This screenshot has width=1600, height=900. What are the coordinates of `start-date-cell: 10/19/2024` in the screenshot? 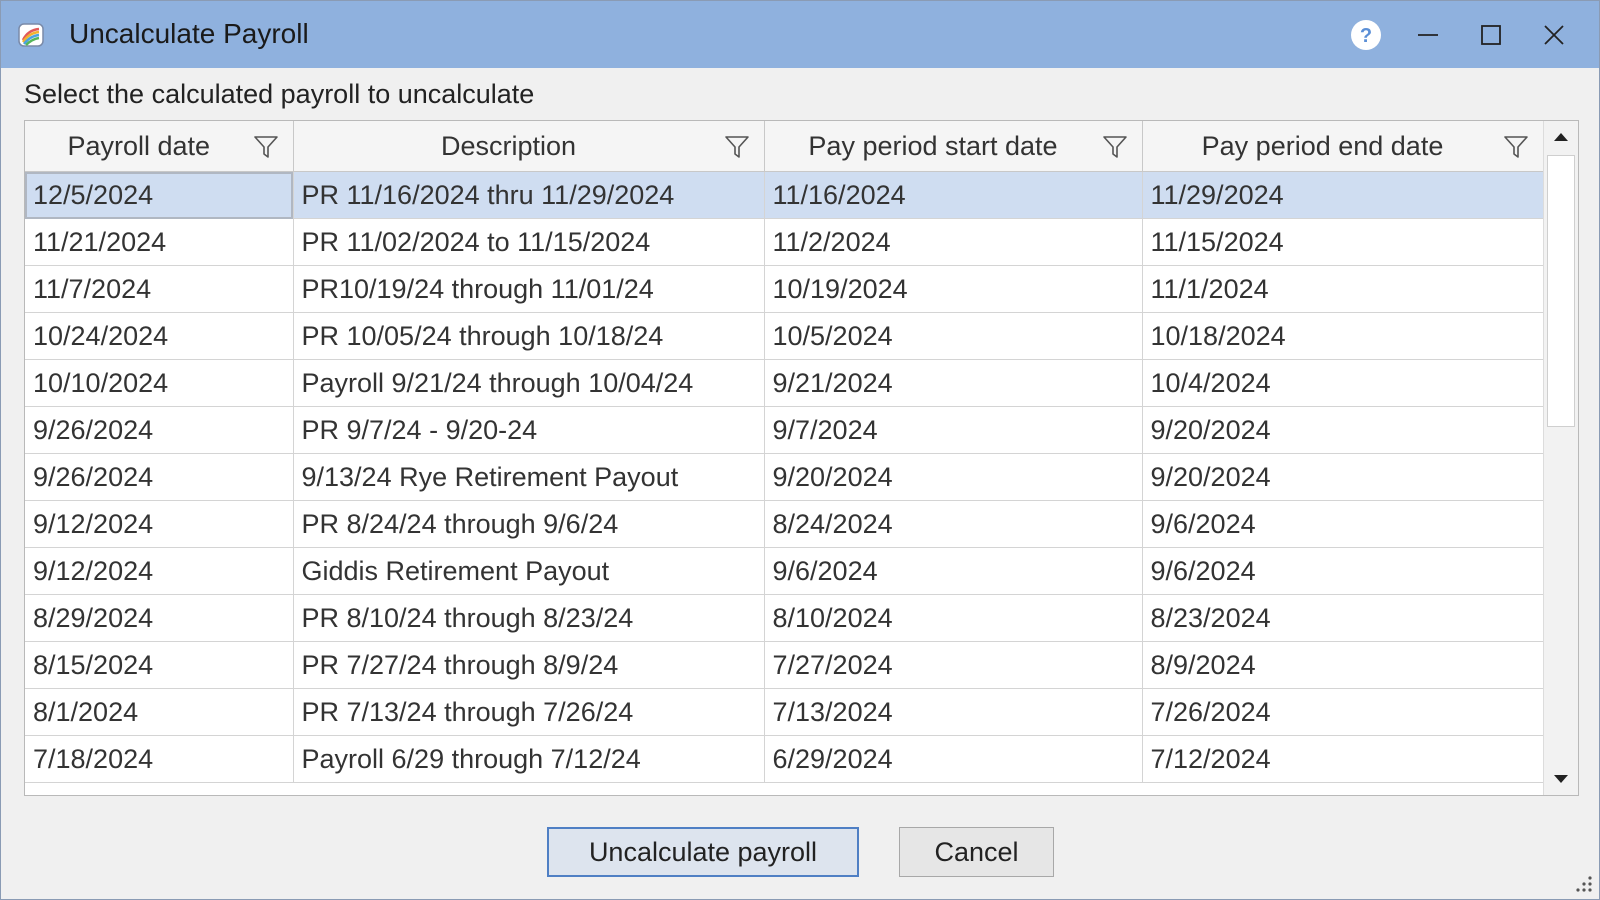 It's located at (953, 289).